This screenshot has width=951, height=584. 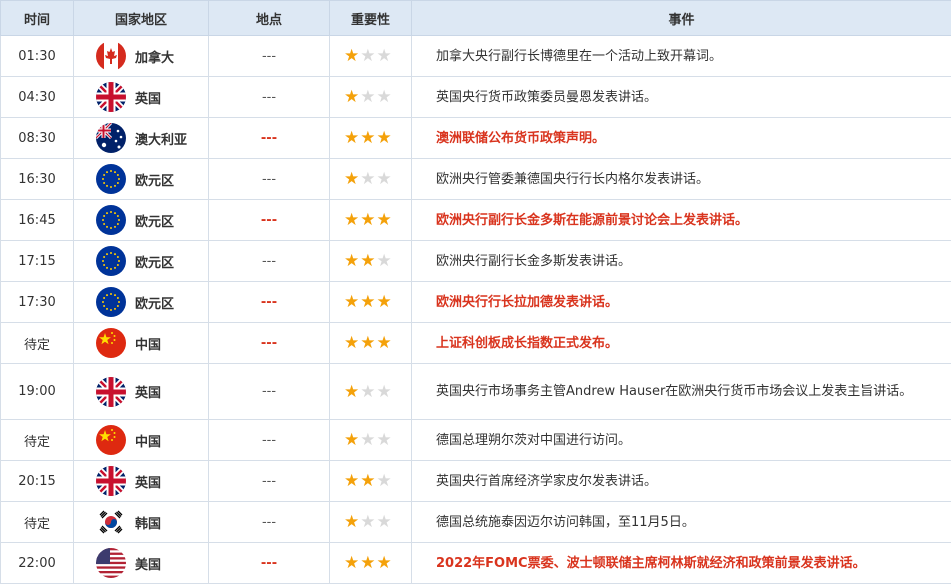 I want to click on event-description: 欧洲央行管委兼德国央行行长内格尔发表讲话。, so click(x=681, y=179).